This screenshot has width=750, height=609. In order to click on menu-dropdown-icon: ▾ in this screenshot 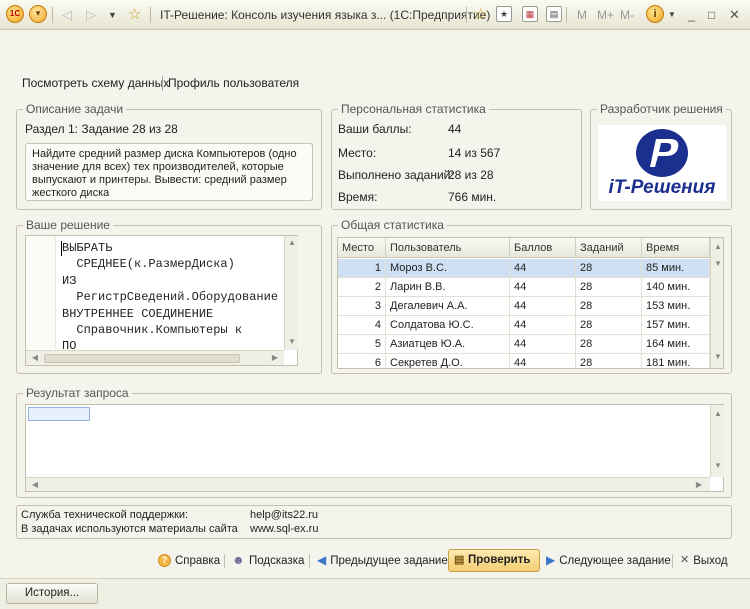, I will do `click(38, 14)`.